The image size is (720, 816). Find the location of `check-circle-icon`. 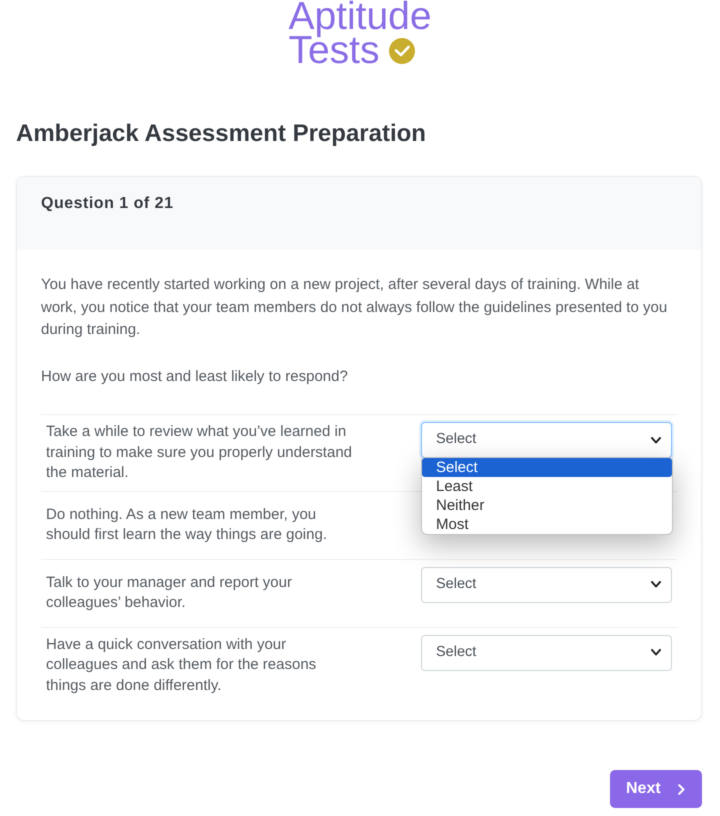

check-circle-icon is located at coordinates (402, 51).